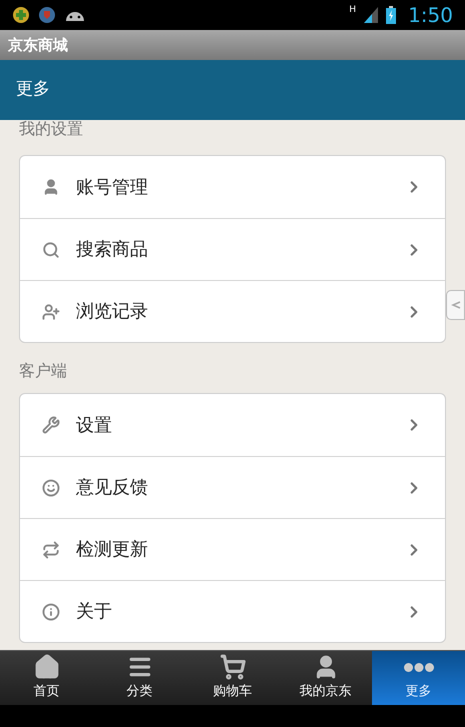  Describe the element at coordinates (112, 312) in the screenshot. I see `menu-item-label: 浏览记录` at that location.